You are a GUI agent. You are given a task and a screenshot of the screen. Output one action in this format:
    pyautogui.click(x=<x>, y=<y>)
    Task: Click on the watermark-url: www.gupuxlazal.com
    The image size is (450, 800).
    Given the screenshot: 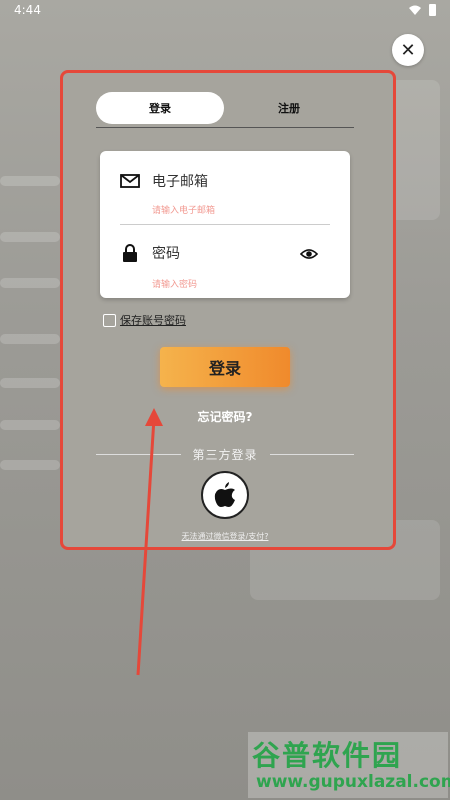 What is the action you would take?
    pyautogui.click(x=353, y=782)
    